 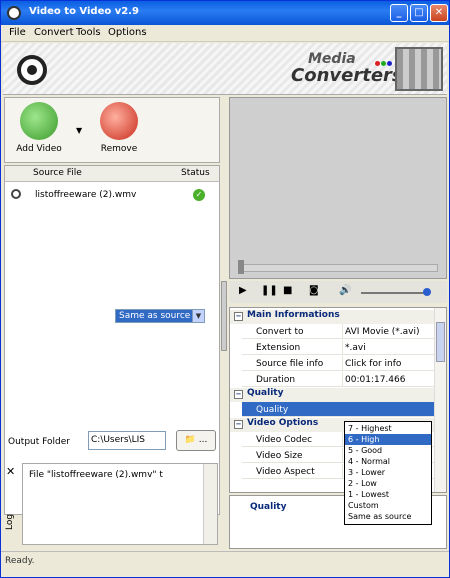 I want to click on seek-thumb, so click(x=241, y=267).